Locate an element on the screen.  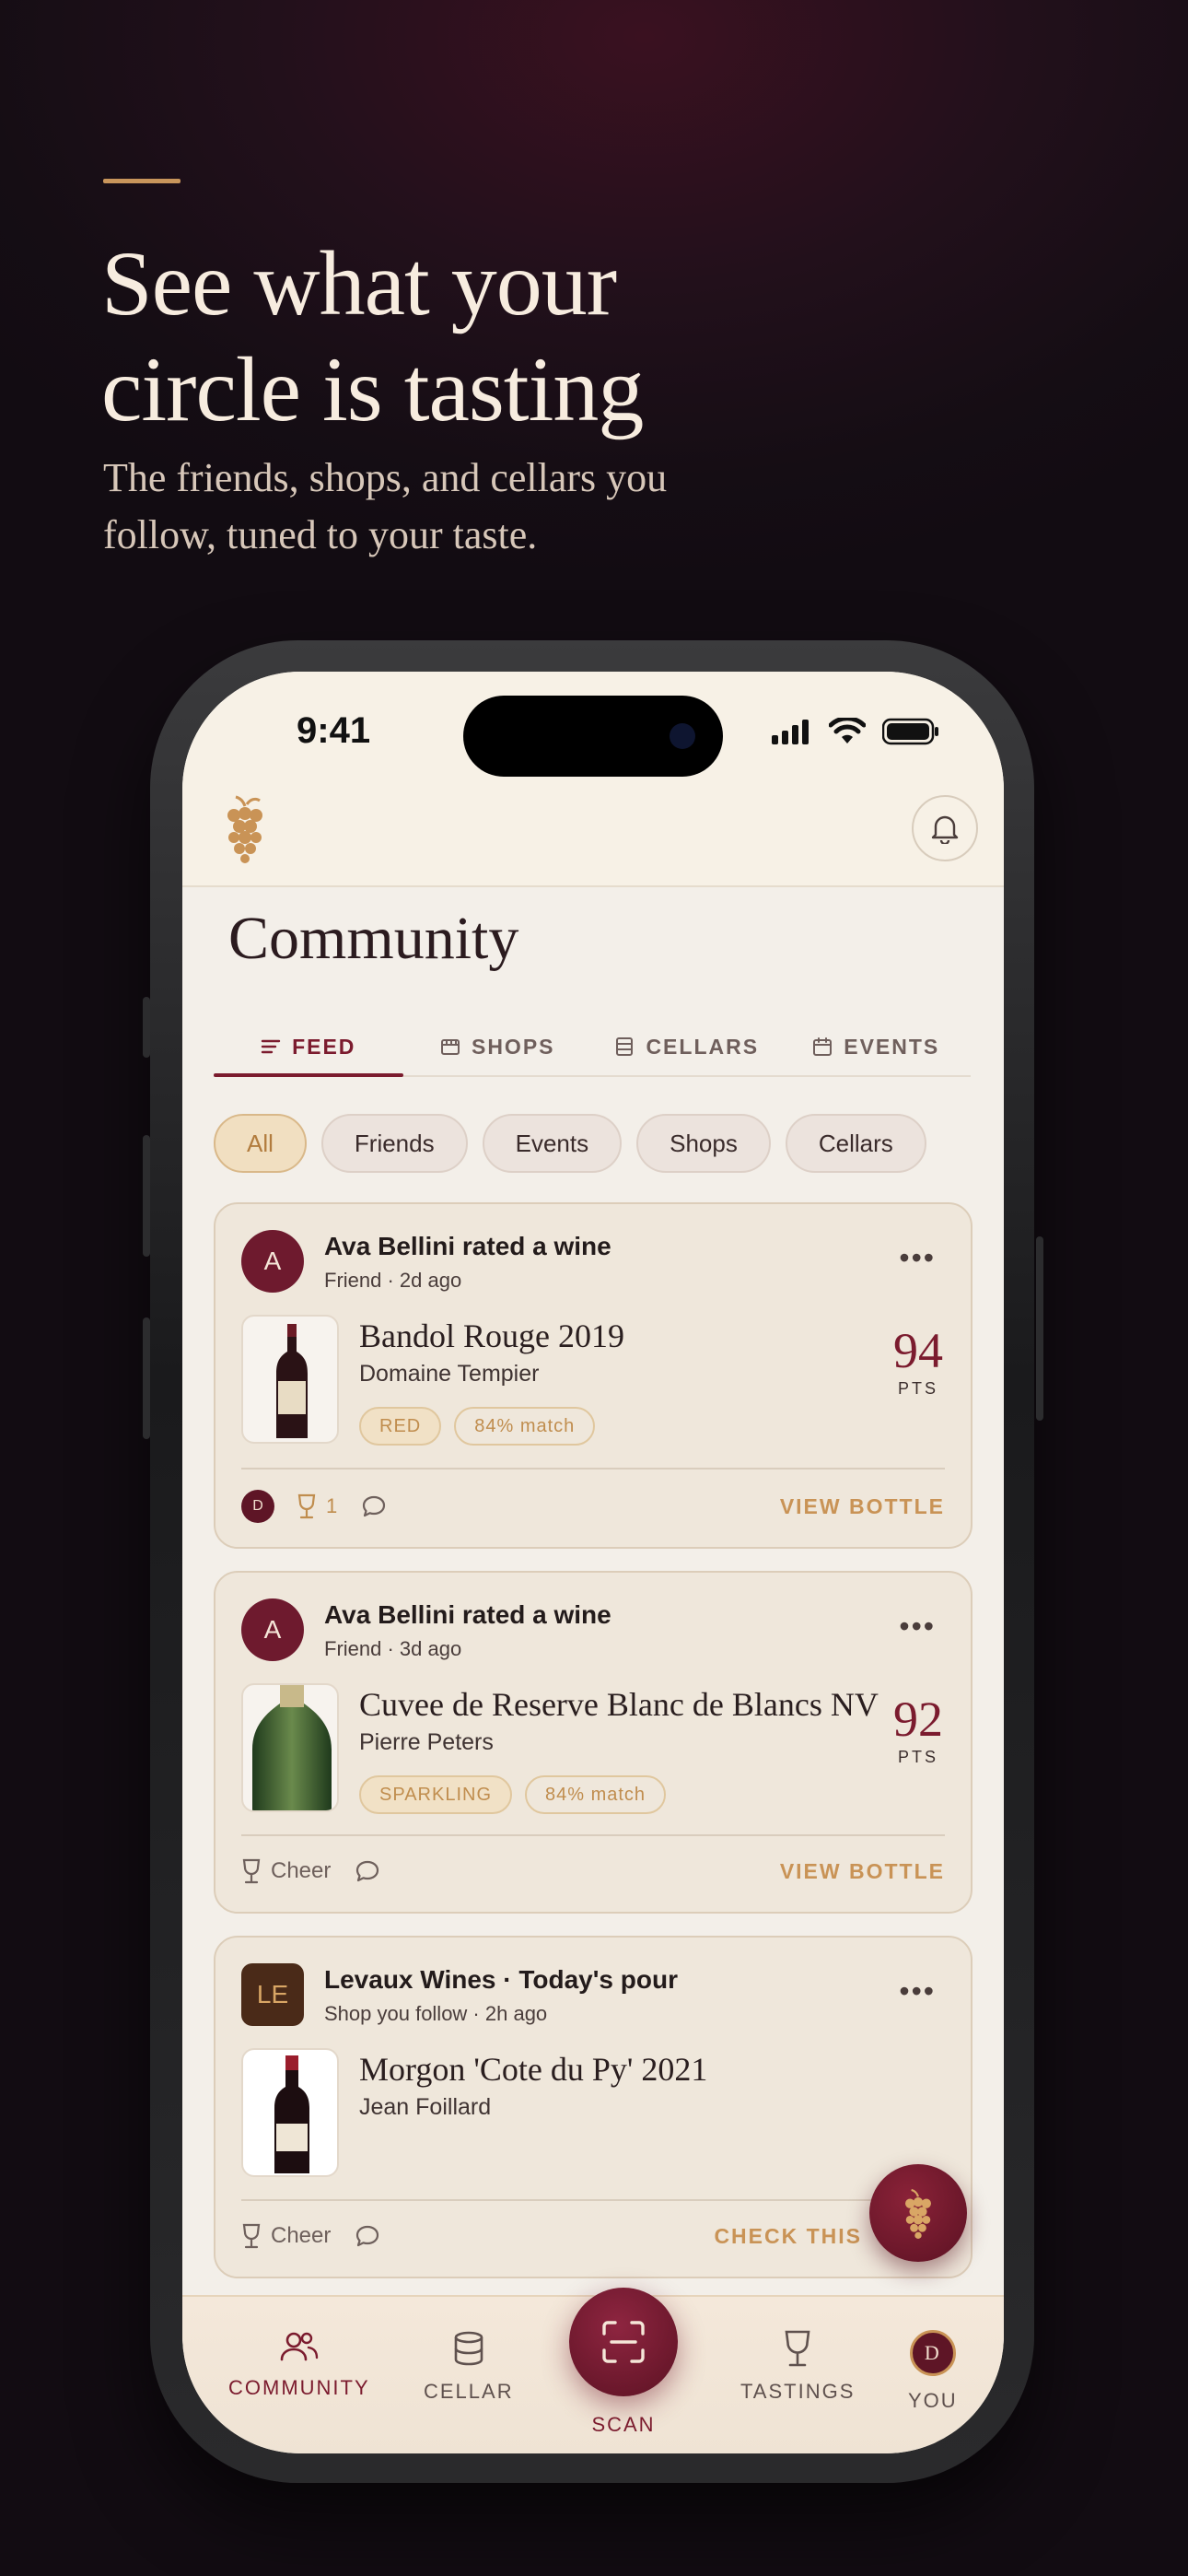
wine-name: Morgon 'Cote du Py' 2021 is located at coordinates (533, 2069).